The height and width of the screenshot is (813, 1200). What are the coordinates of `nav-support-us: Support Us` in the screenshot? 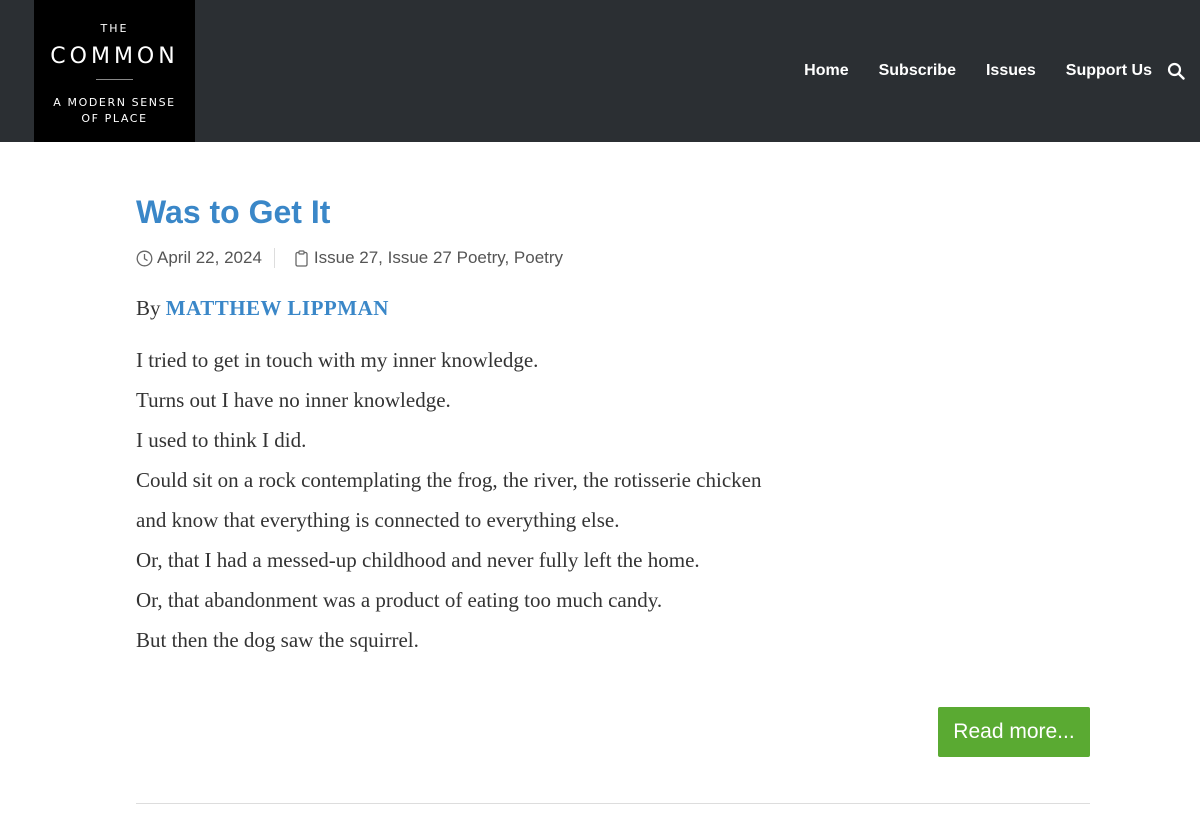 It's located at (1109, 71).